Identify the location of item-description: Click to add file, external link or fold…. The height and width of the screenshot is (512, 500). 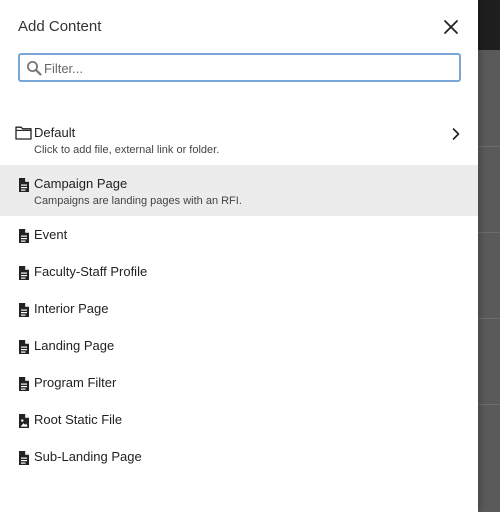
(127, 150).